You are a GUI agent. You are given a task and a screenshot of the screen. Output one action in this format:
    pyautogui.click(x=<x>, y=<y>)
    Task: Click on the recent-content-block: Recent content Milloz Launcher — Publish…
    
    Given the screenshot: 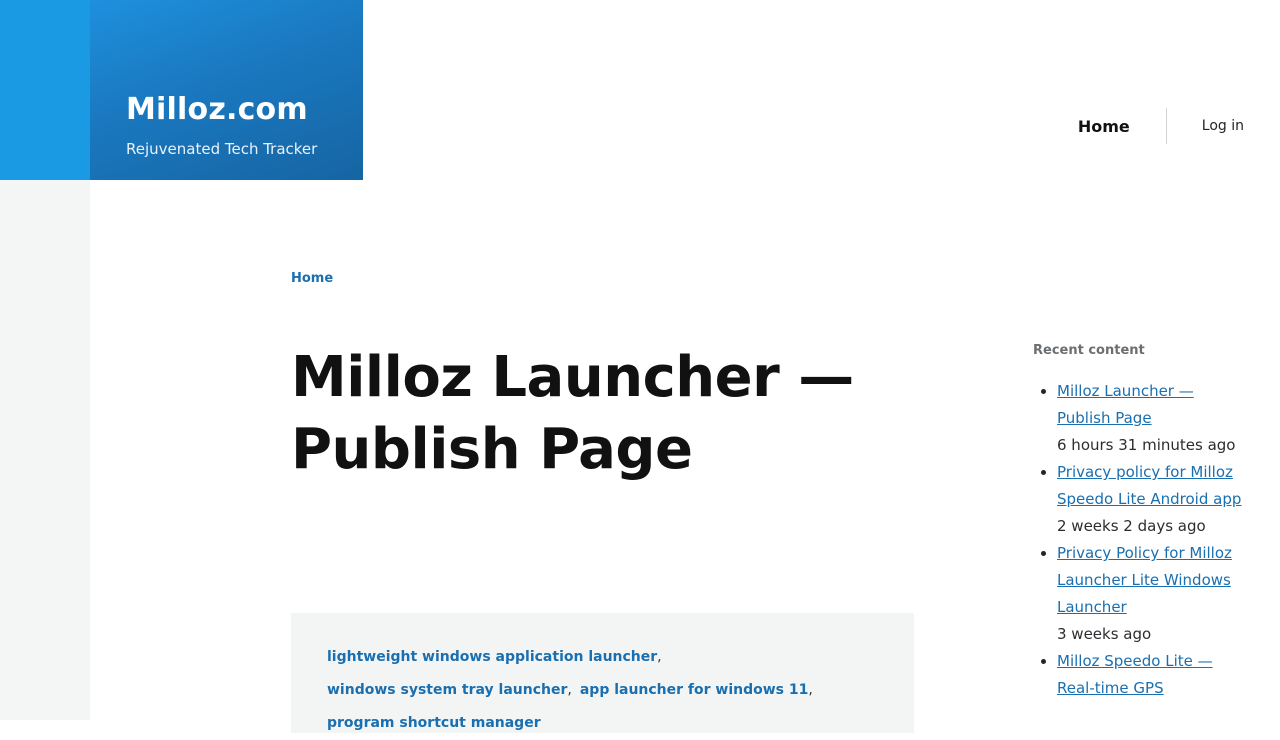 What is the action you would take?
    pyautogui.click(x=1140, y=522)
    